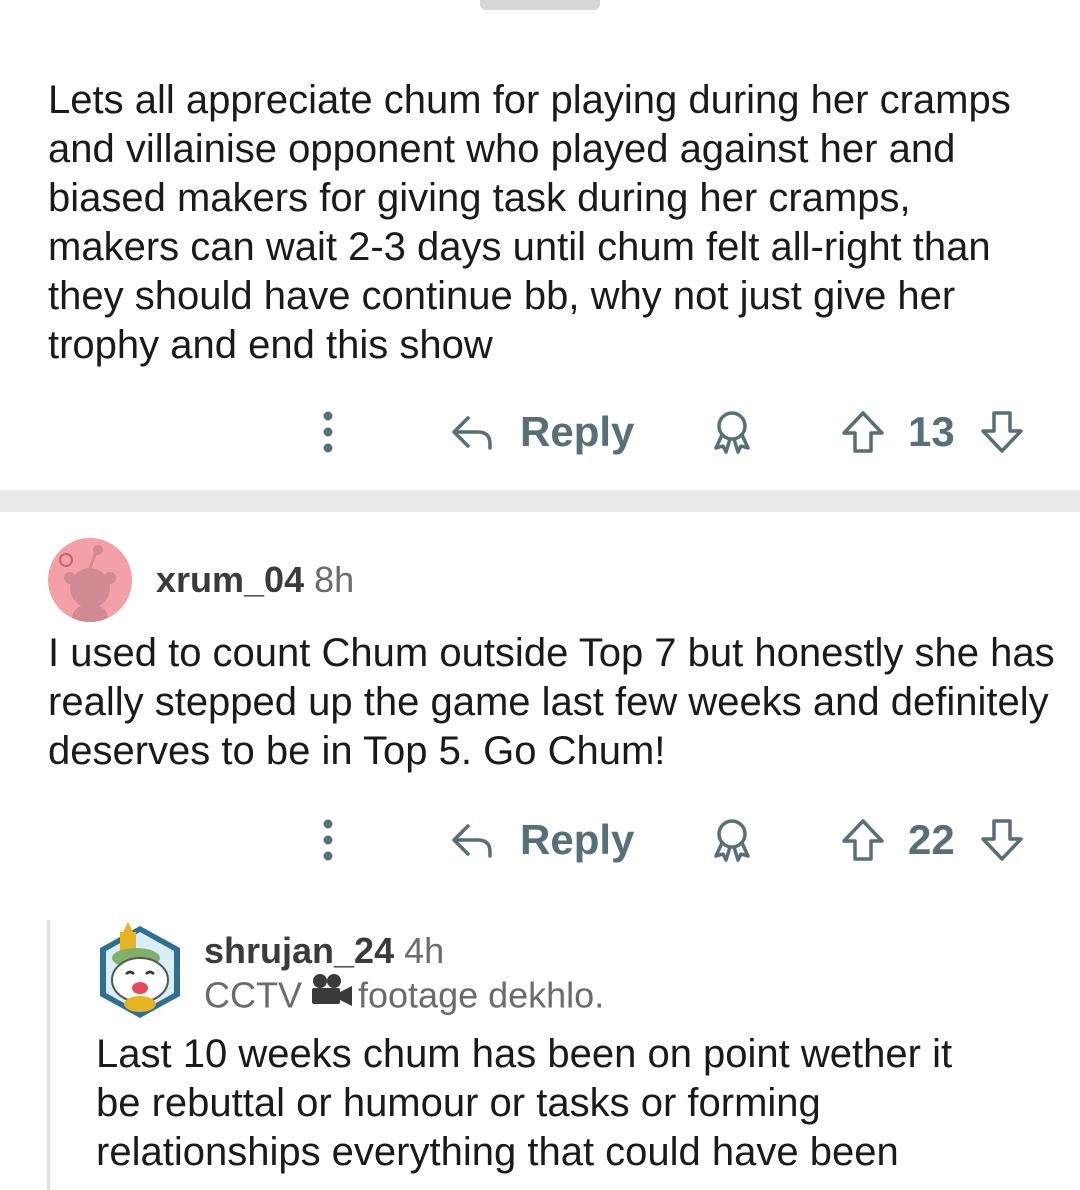  I want to click on comment-separator, so click(540, 501).